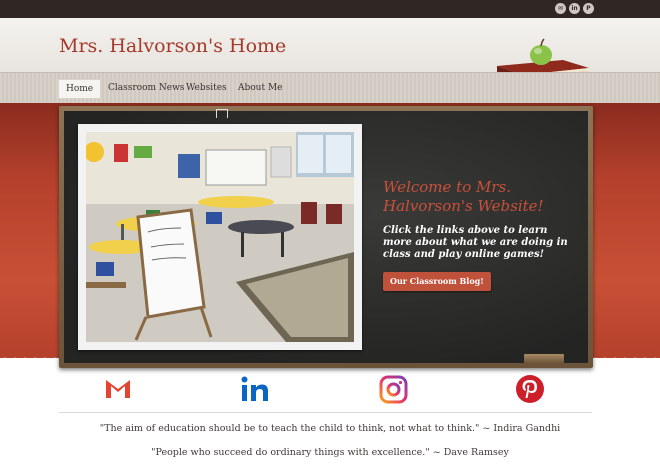 The width and height of the screenshot is (660, 471). I want to click on linkedin-icon: in, so click(574, 8).